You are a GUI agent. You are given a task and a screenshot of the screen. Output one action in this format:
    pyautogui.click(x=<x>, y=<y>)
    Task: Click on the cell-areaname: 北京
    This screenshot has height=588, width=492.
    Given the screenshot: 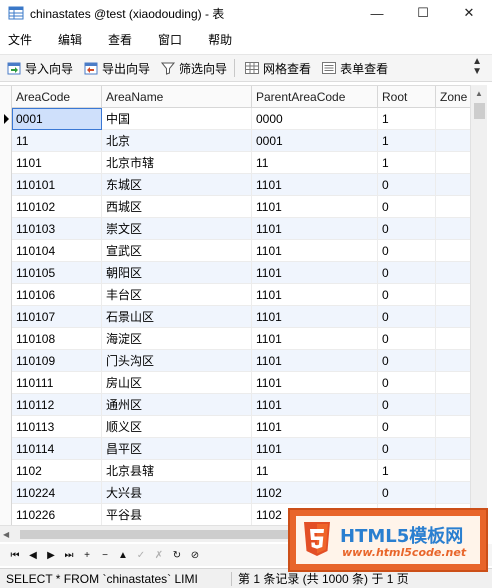 What is the action you would take?
    pyautogui.click(x=177, y=141)
    